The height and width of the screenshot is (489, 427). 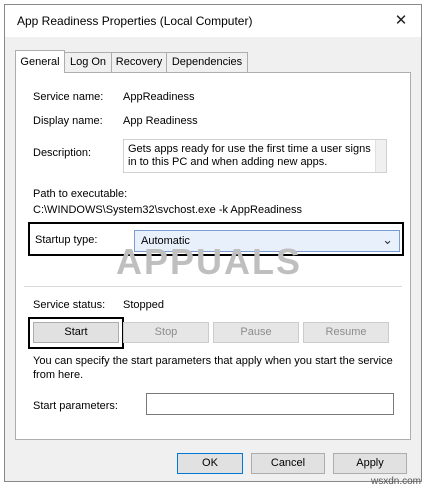 I want to click on tab-log-on: Log On, so click(x=88, y=62).